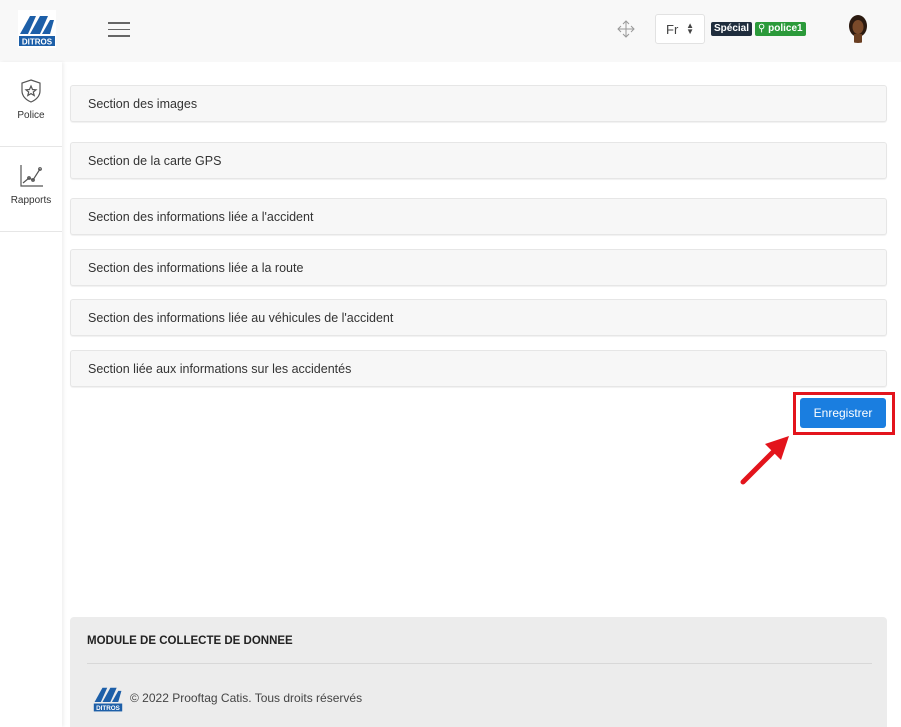 The width and height of the screenshot is (901, 727). I want to click on footer-divider, so click(479, 663).